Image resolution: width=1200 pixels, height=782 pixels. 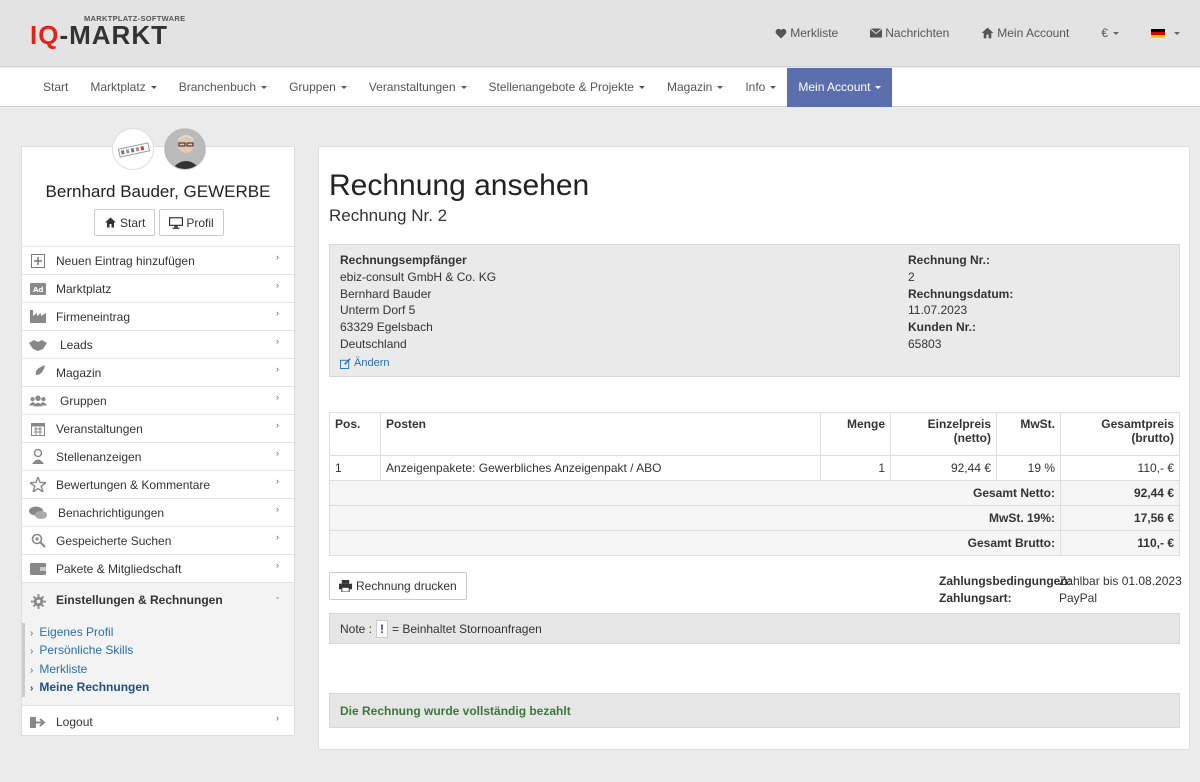 What do you see at coordinates (159, 687) in the screenshot?
I see `submenu-meine-rechnungen: › Meine Rechnungen` at bounding box center [159, 687].